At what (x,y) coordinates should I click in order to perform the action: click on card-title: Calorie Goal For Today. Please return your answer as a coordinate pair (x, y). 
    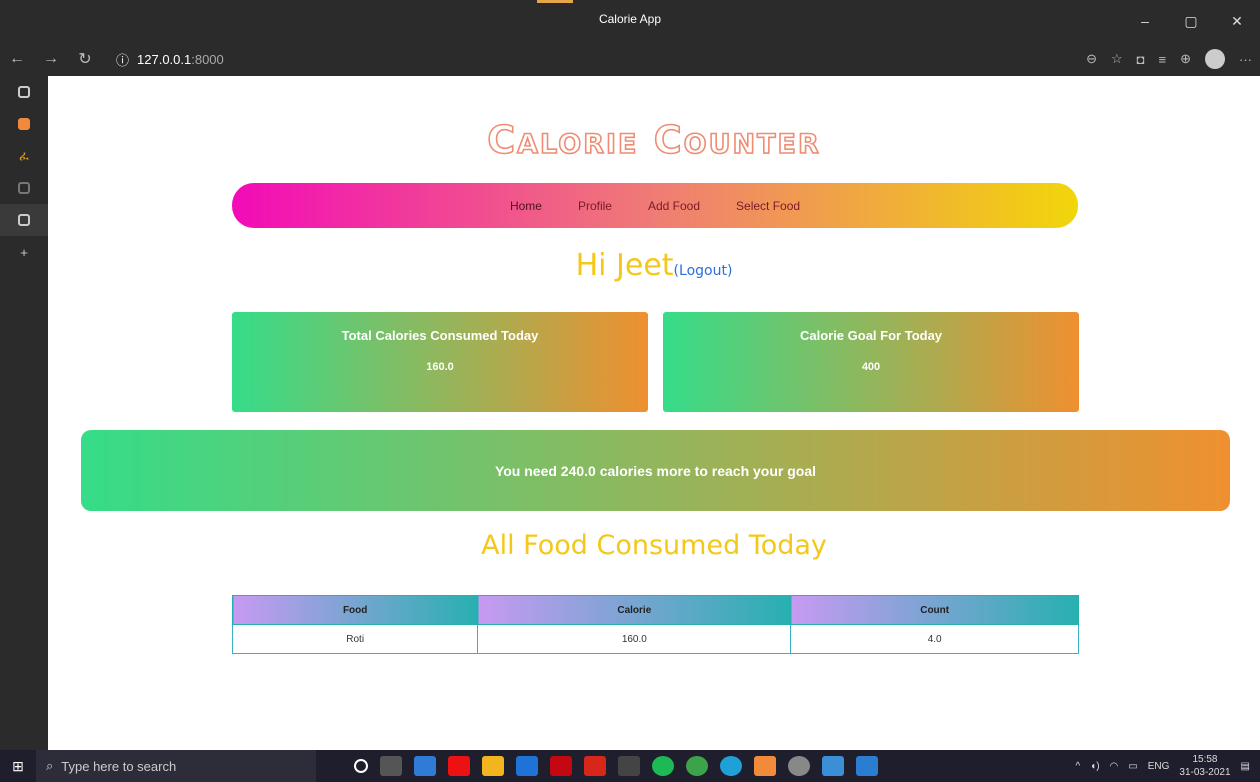
    Looking at the image, I should click on (871, 335).